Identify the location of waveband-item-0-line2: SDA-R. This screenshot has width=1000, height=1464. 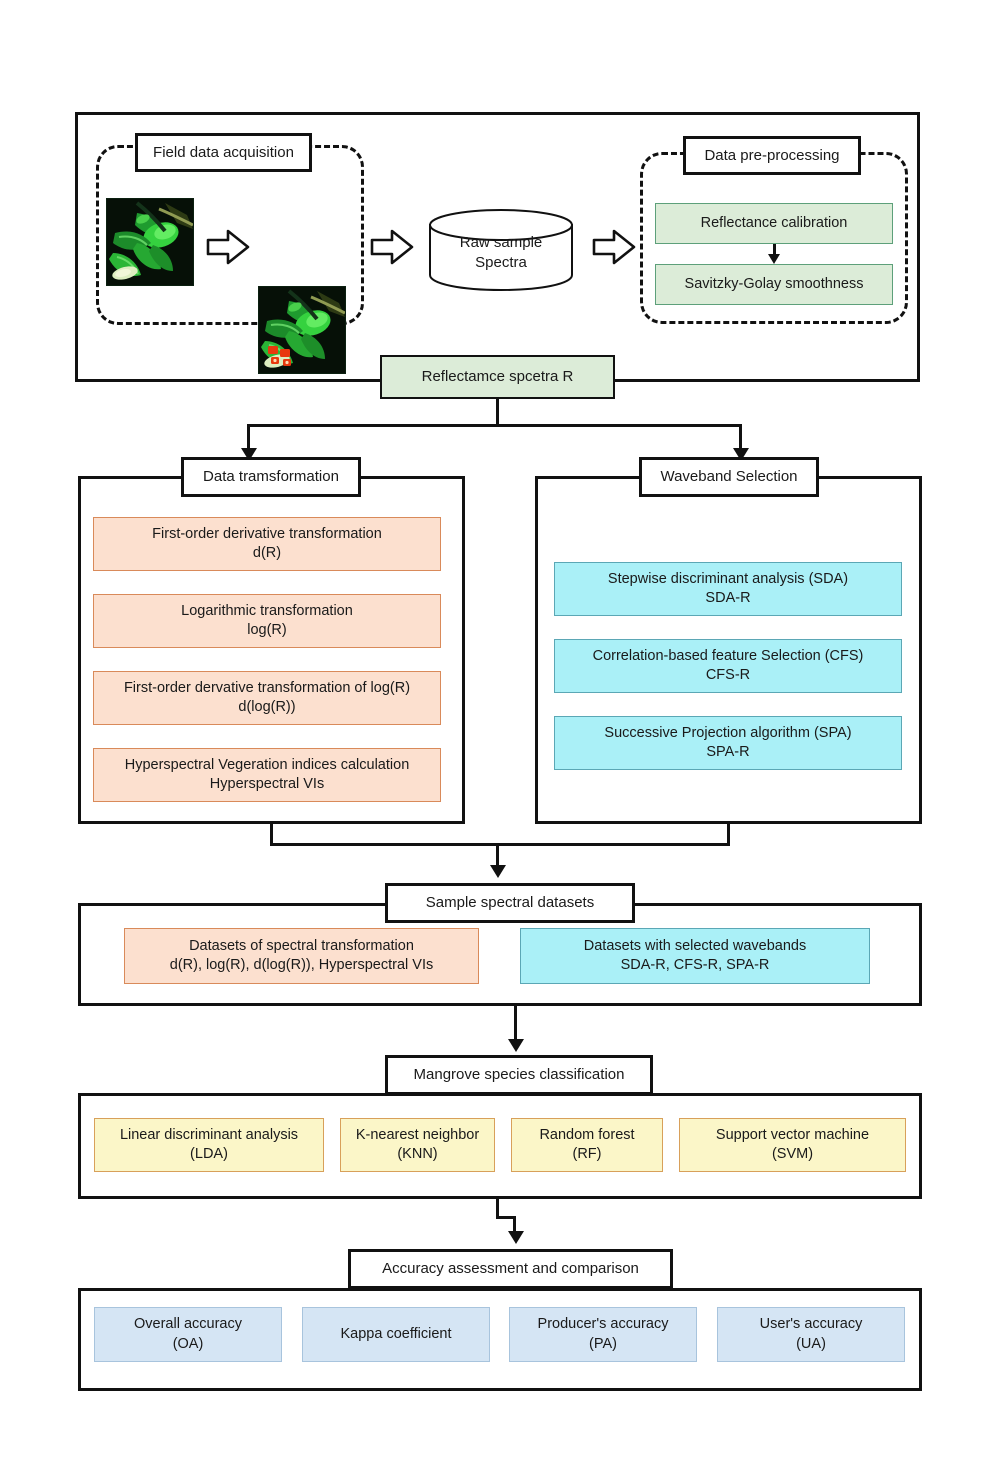
(728, 598).